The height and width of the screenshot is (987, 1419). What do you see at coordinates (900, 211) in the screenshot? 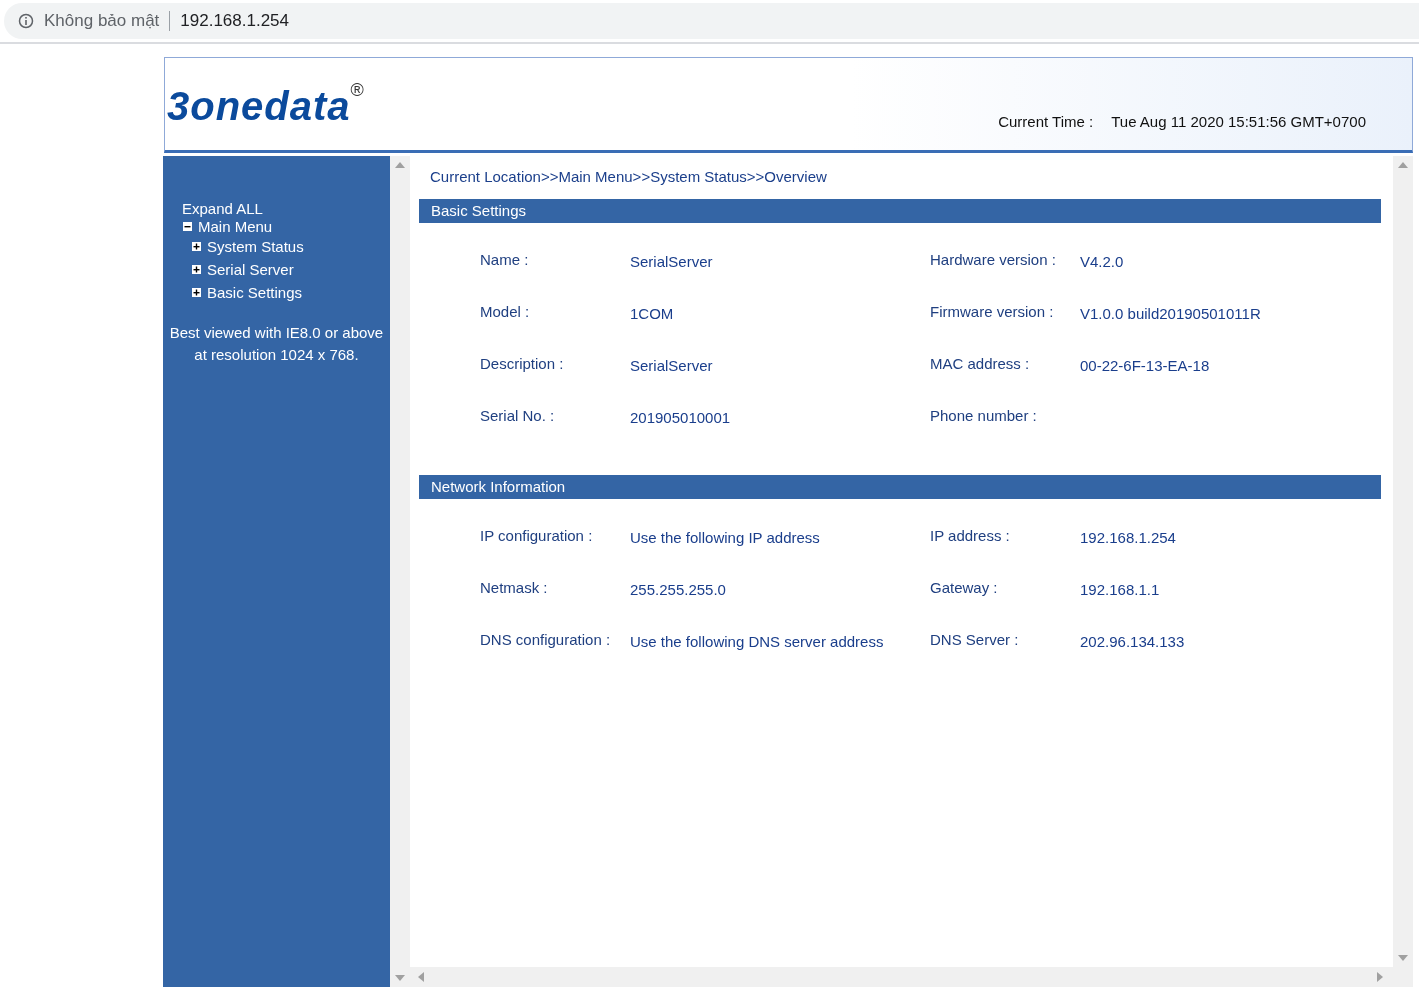
I see `section-header: Basic Settings` at bounding box center [900, 211].